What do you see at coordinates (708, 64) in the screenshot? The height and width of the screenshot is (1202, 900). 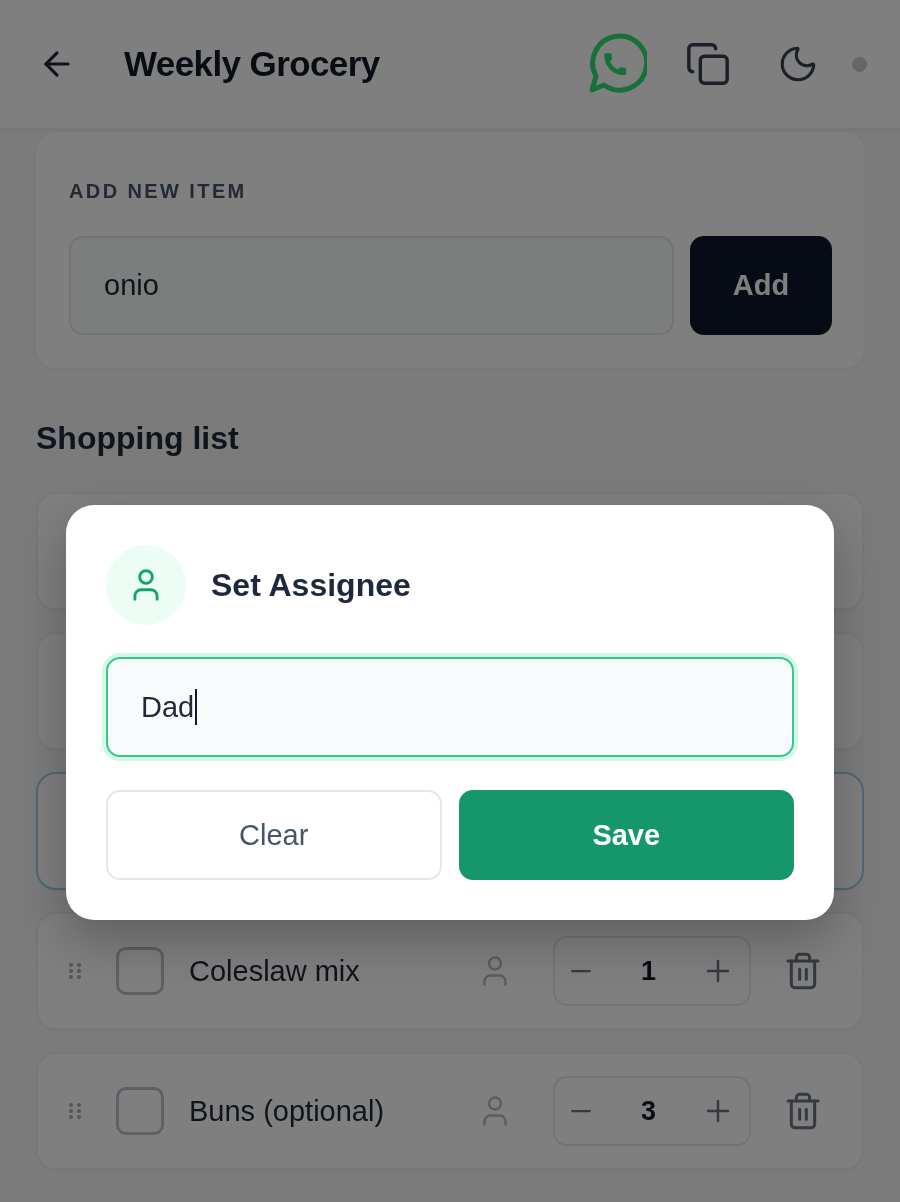 I see `copy-icon` at bounding box center [708, 64].